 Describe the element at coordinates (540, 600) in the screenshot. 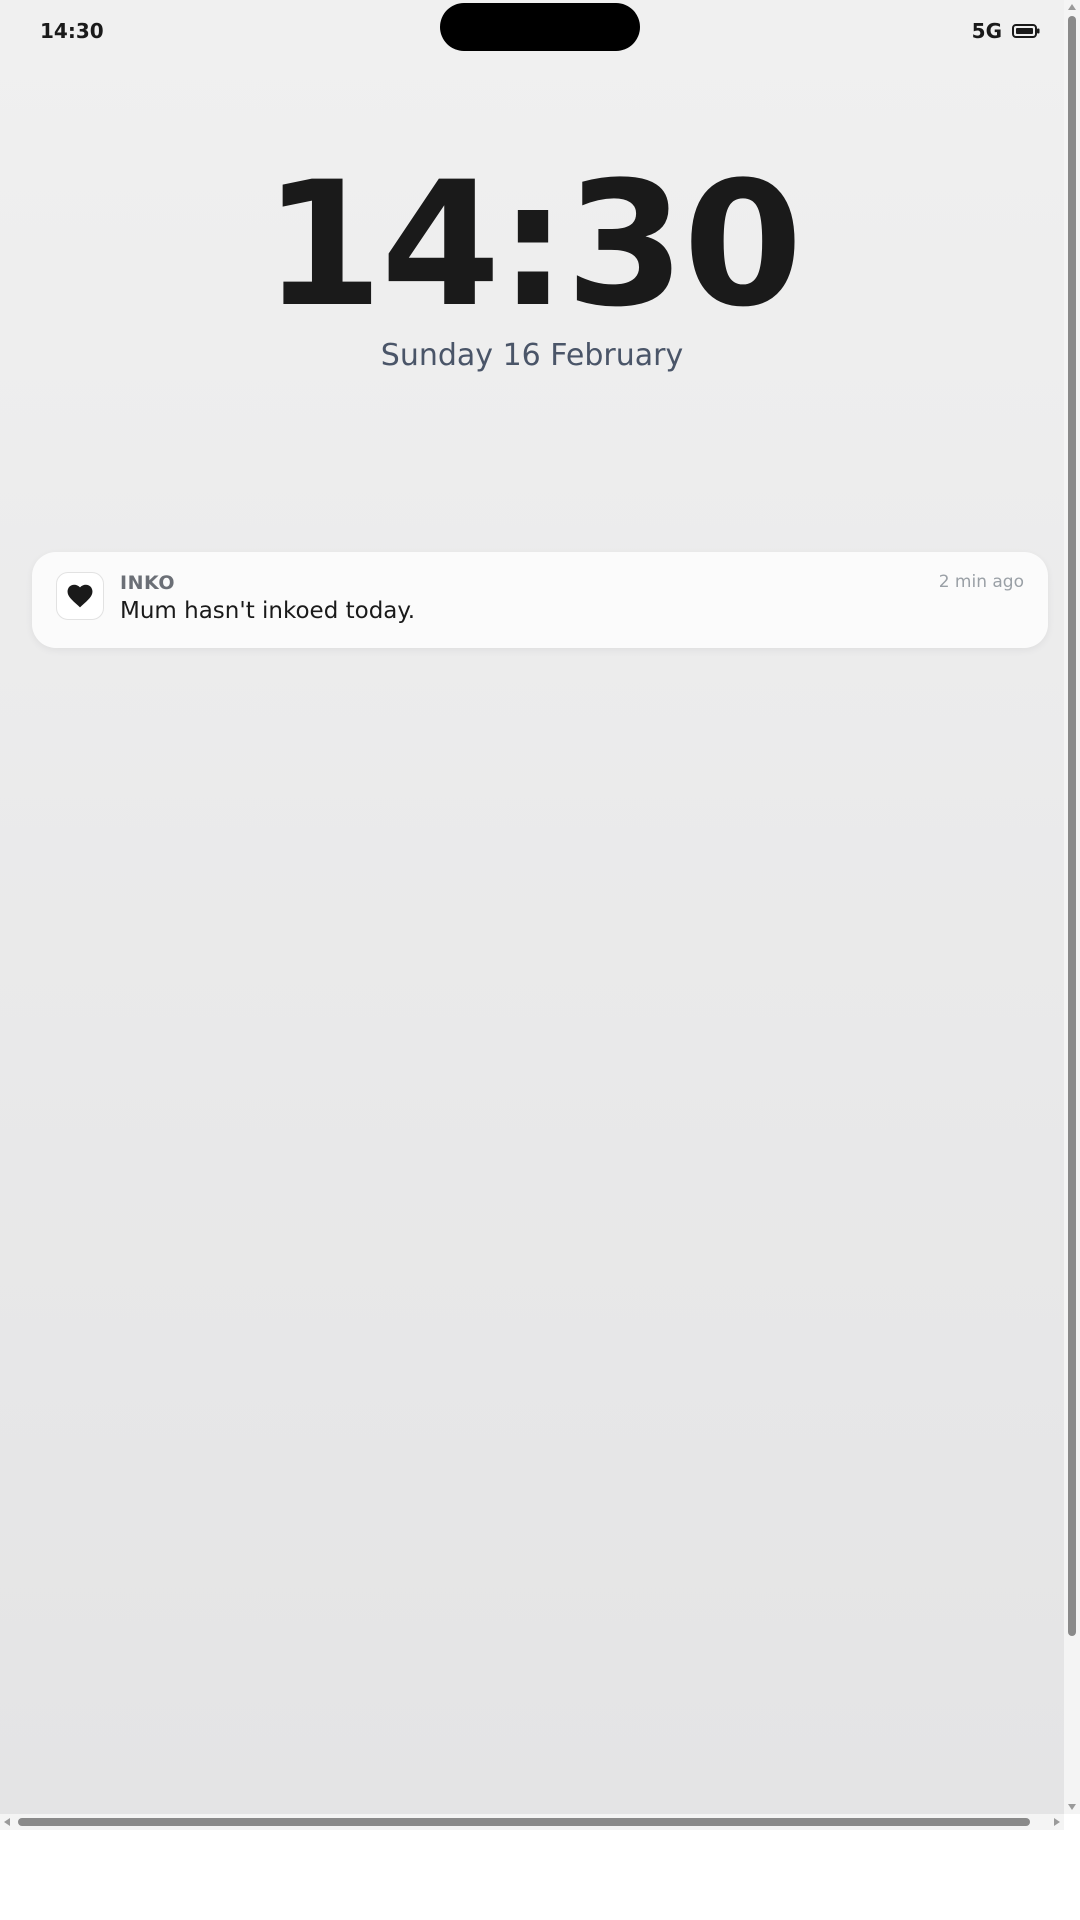

I see `notification-card: INKO 2 min ago Mum hasn't inkoed today.` at that location.